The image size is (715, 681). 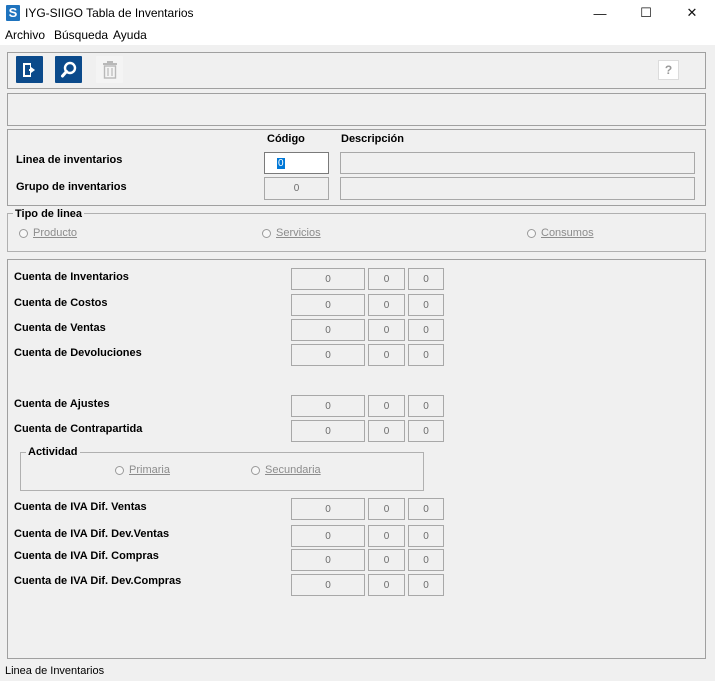 I want to click on window-title: IYG-SIIGO Tabla de Inventarios, so click(x=109, y=13).